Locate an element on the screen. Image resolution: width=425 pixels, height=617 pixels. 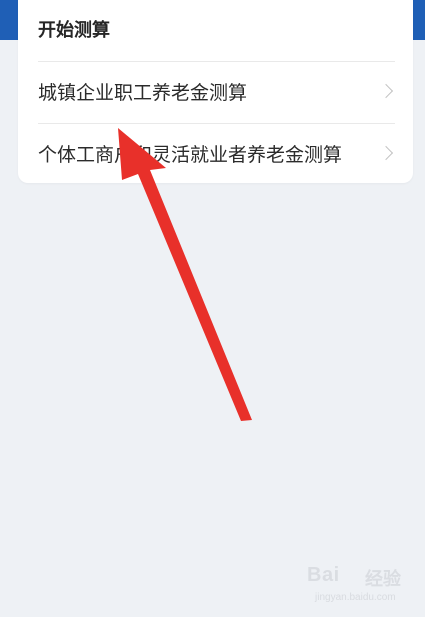
watermark-brand: Bai is located at coordinates (323, 575).